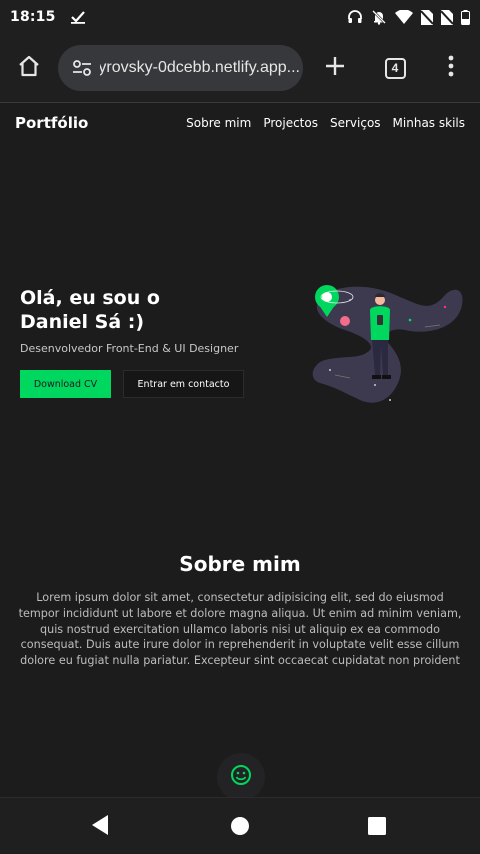 Image resolution: width=480 pixels, height=854 pixels. I want to click on bell-off-icon, so click(379, 17).